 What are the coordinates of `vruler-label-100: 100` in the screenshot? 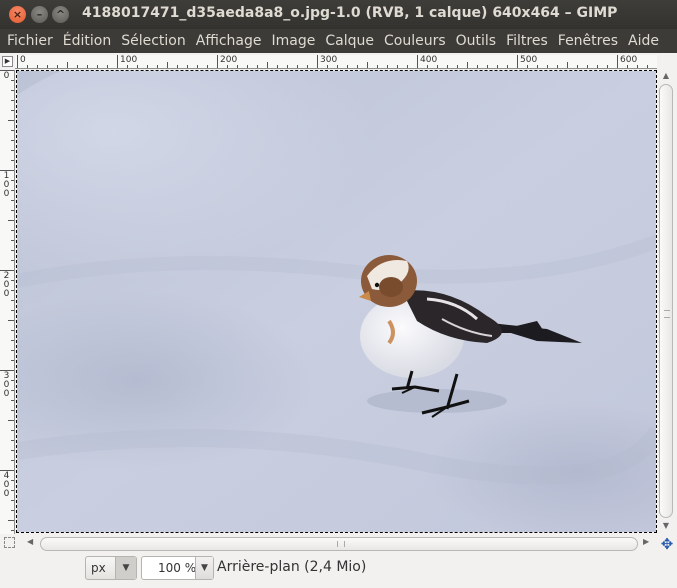 It's located at (6, 185).